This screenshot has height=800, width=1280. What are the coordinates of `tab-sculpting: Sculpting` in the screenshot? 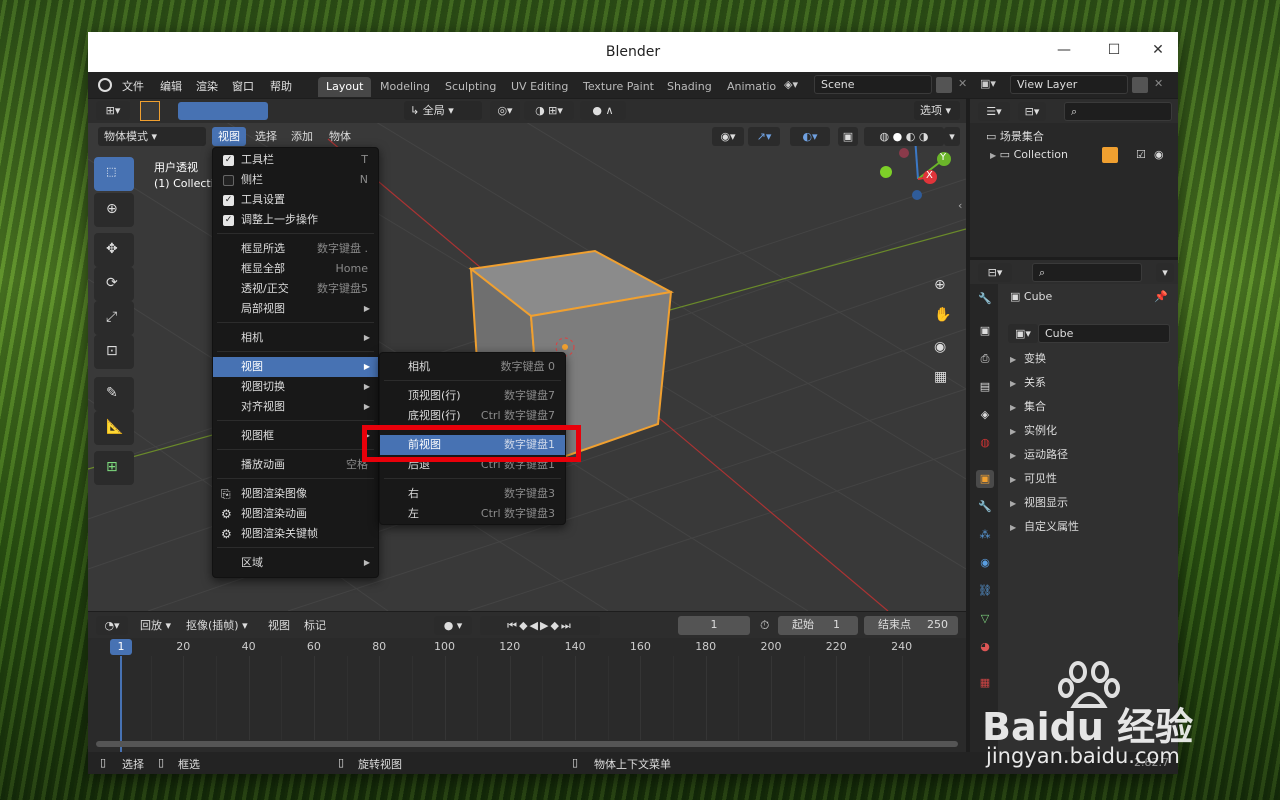 It's located at (470, 87).